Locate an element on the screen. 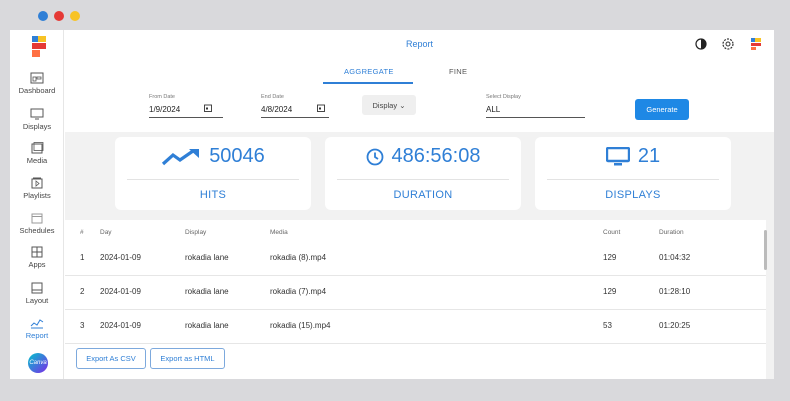  duration-card: 486:56:08 DURATION is located at coordinates (423, 173).